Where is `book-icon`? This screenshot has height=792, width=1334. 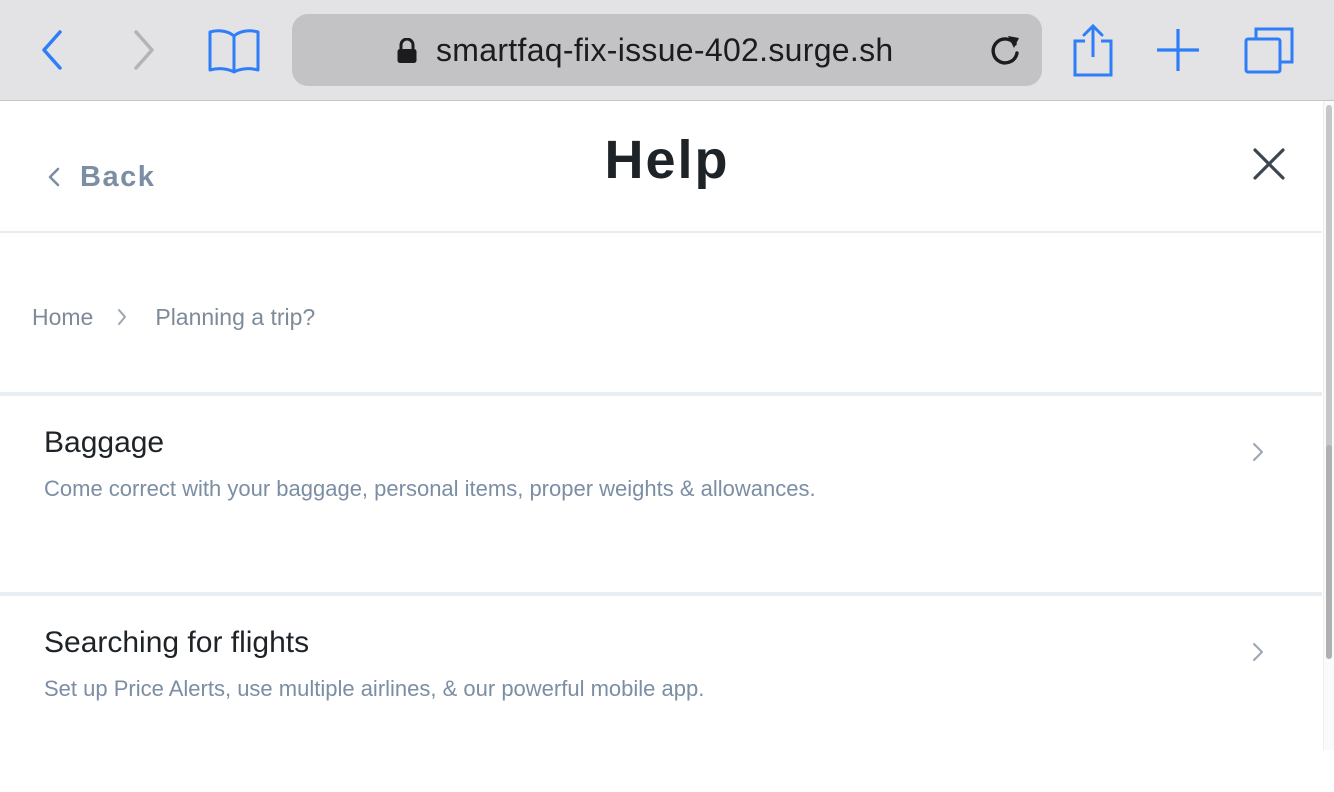 book-icon is located at coordinates (234, 51).